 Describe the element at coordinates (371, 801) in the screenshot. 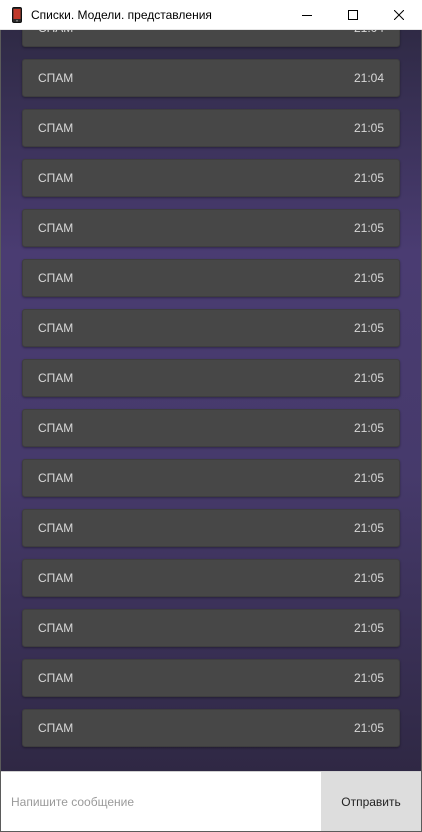

I see `send-button: Отправить` at that location.